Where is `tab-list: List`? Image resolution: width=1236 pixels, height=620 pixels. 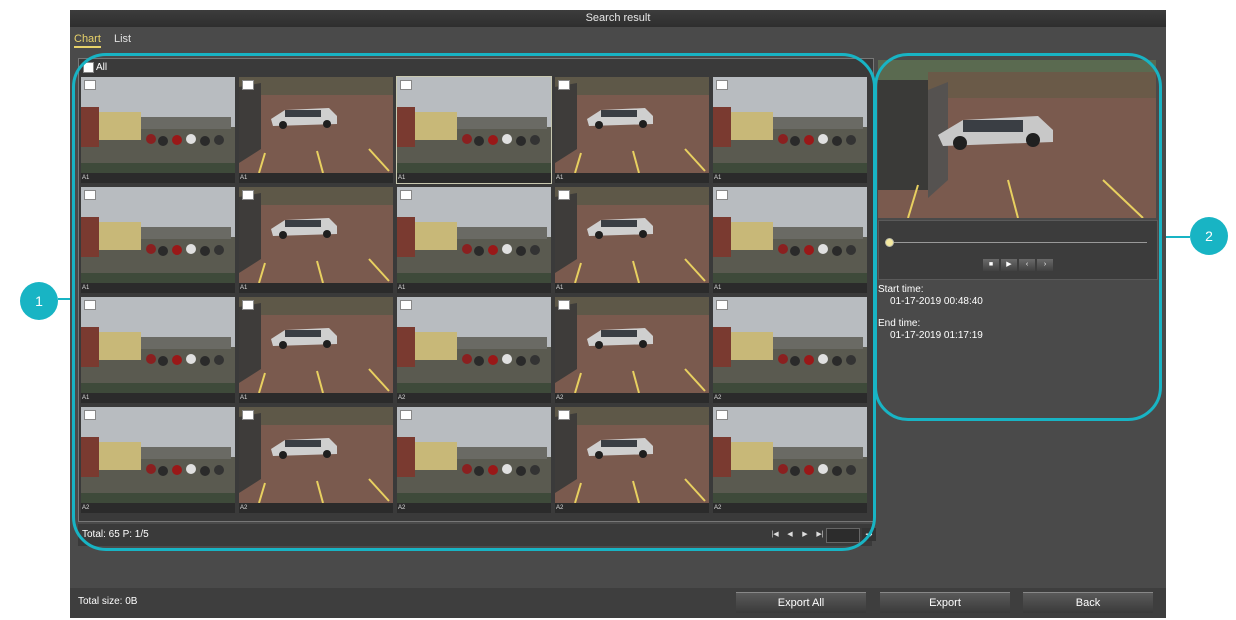 tab-list: List is located at coordinates (122, 39).